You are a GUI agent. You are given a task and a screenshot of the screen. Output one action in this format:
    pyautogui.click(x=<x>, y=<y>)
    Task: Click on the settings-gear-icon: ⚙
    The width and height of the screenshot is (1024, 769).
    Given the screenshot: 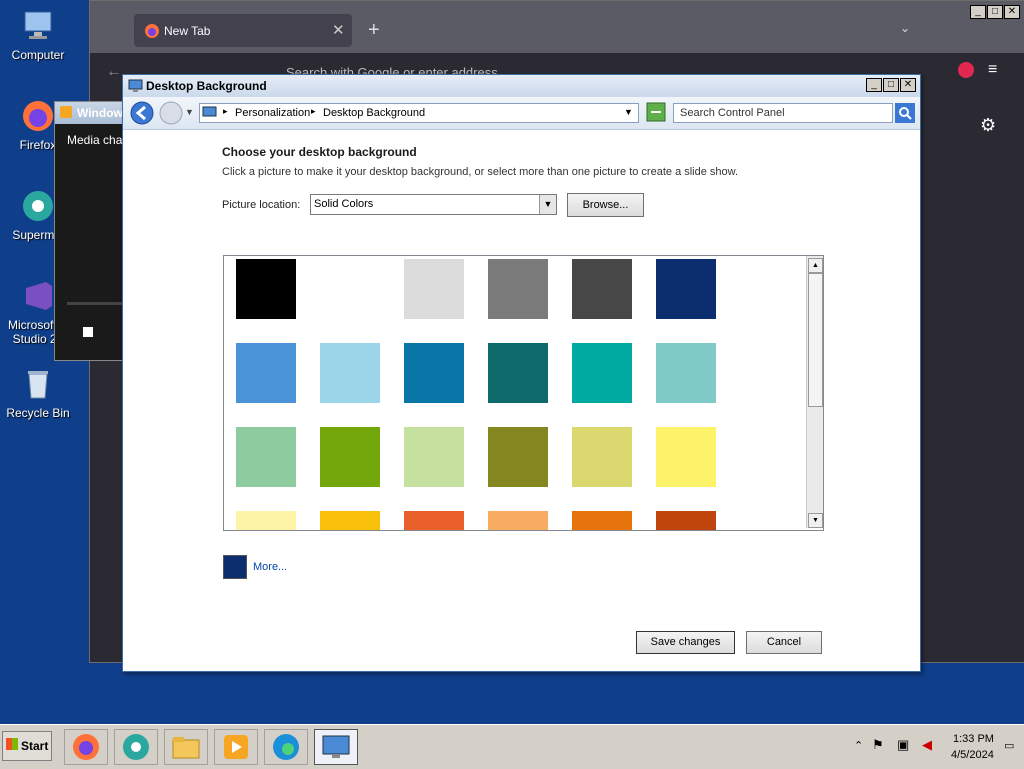 What is the action you would take?
    pyautogui.click(x=988, y=125)
    